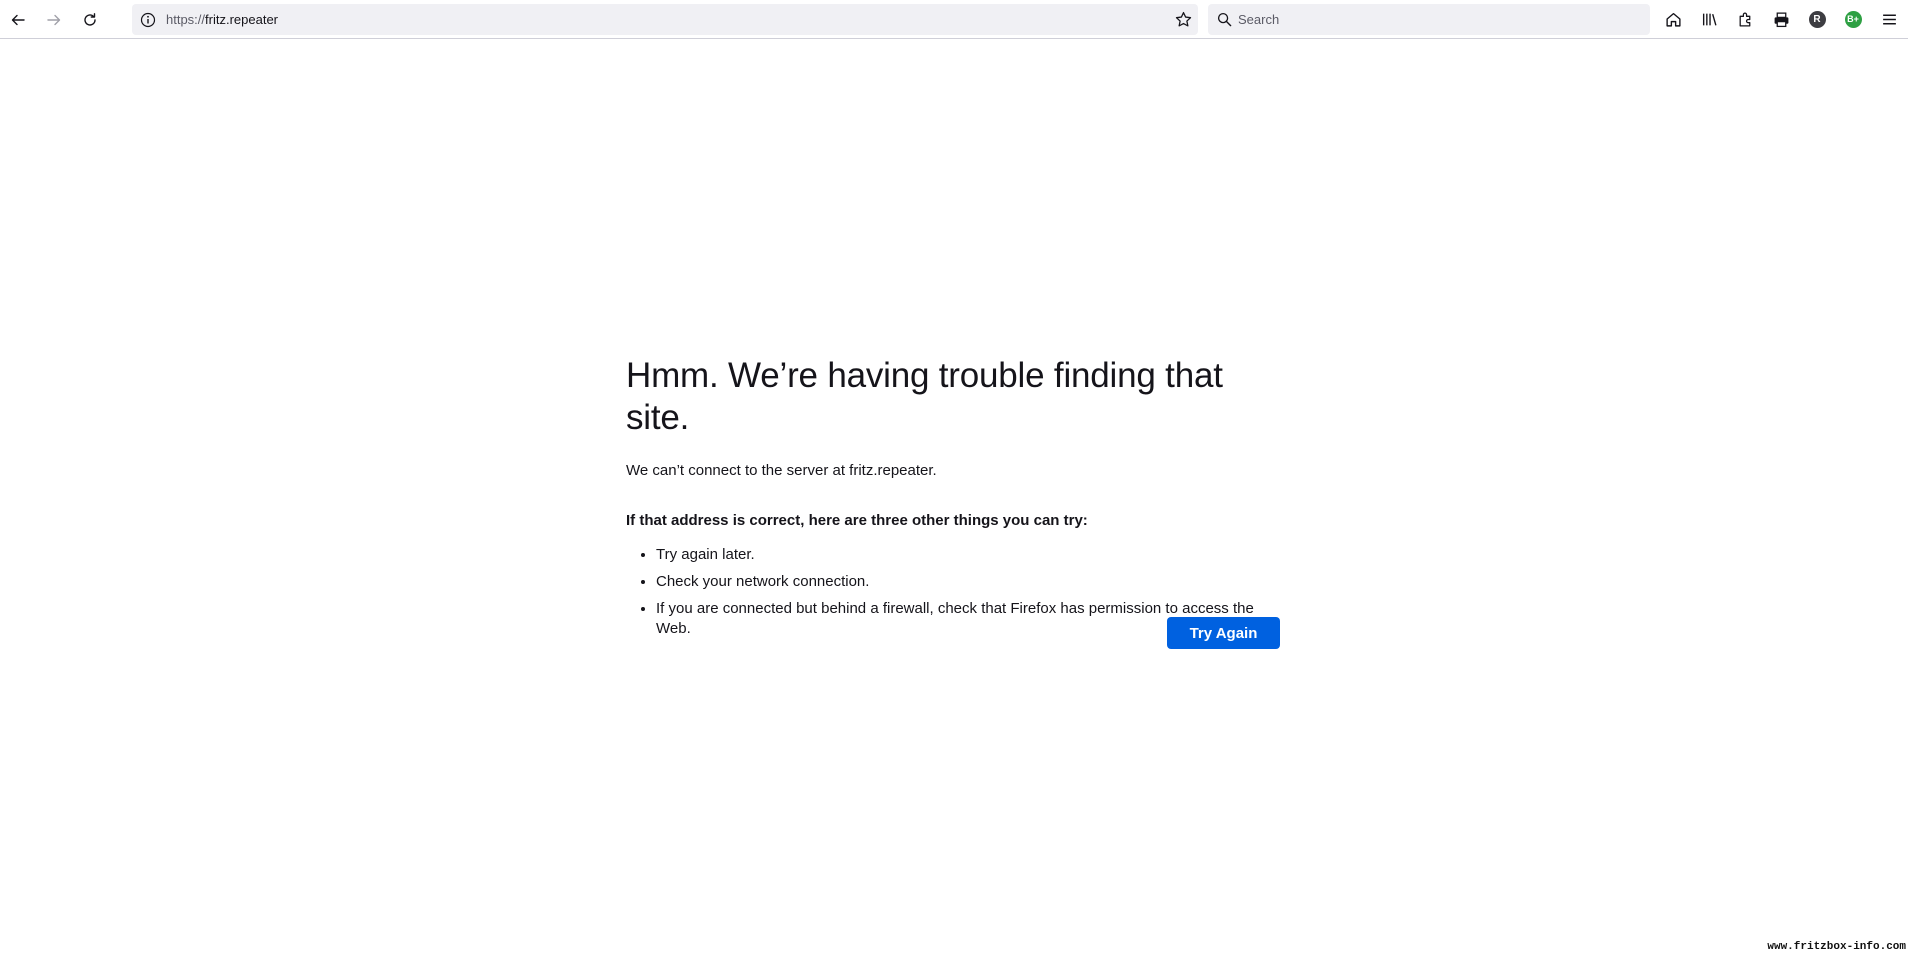 The width and height of the screenshot is (1908, 957). Describe the element at coordinates (665, 19) in the screenshot. I see `address-bar: https://fritz.repeater` at that location.